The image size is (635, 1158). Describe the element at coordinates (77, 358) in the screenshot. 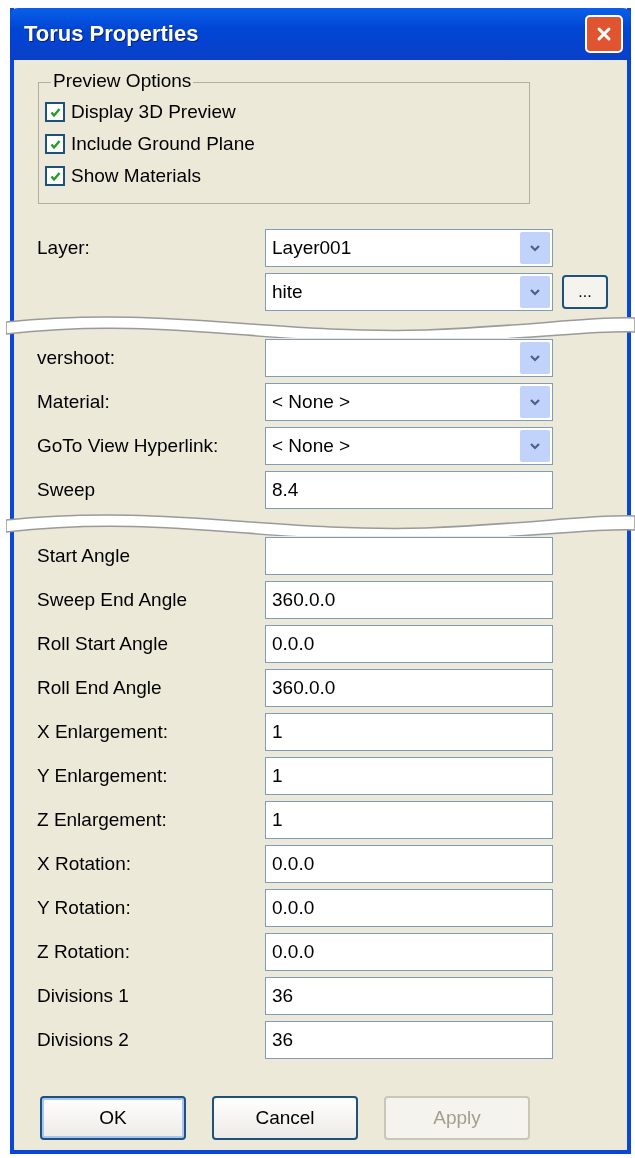

I see `field-label: vershoot:` at that location.